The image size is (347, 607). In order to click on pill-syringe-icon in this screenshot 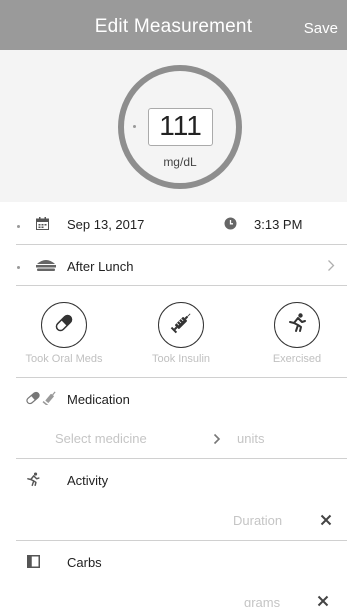, I will do `click(42, 398)`.